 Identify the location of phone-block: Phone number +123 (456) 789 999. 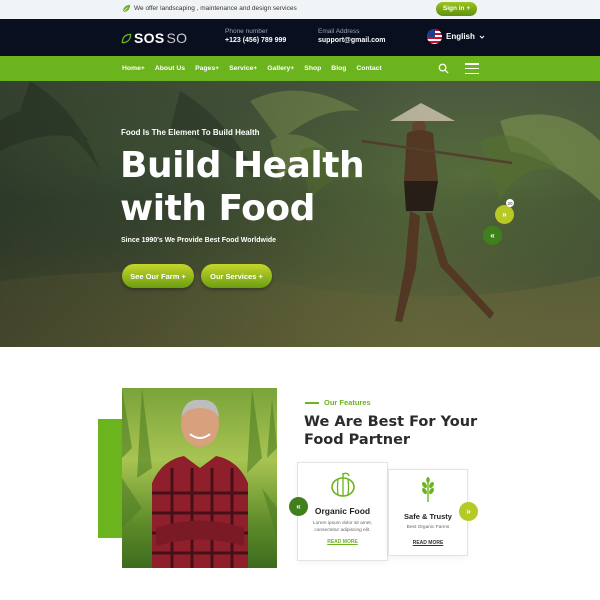
(255, 36).